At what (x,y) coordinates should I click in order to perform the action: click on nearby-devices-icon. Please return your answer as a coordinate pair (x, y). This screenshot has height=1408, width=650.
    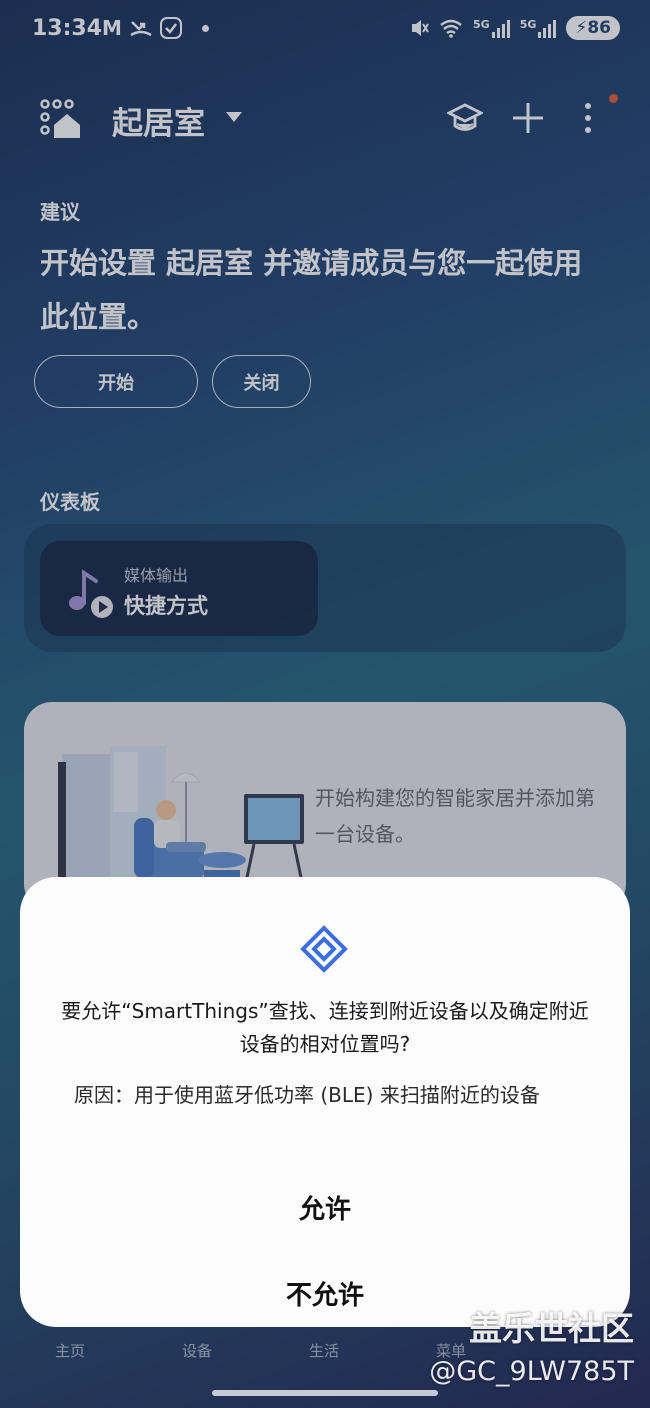
    Looking at the image, I should click on (324, 949).